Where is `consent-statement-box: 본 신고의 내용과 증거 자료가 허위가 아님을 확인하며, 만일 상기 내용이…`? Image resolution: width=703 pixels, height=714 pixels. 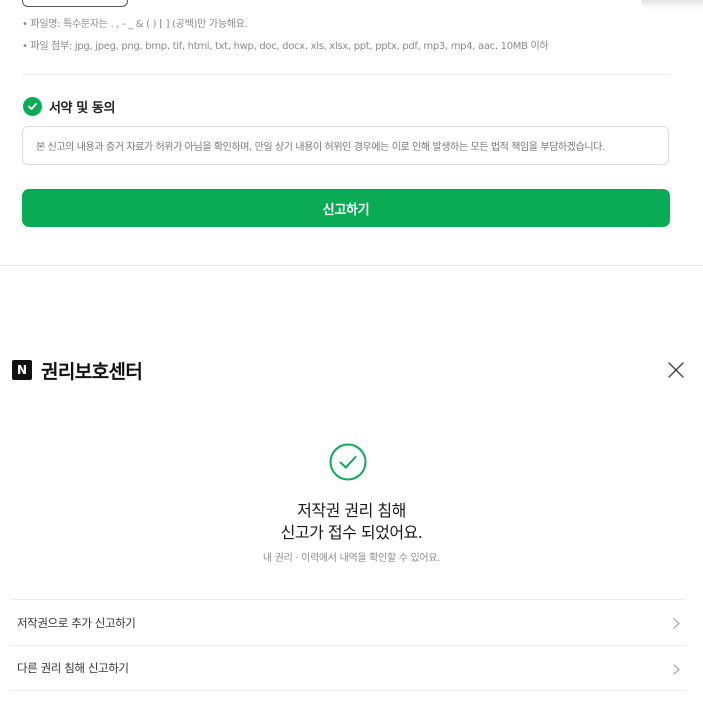 consent-statement-box: 본 신고의 내용과 증거 자료가 허위가 아님을 확인하며, 만일 상기 내용이… is located at coordinates (345, 145).